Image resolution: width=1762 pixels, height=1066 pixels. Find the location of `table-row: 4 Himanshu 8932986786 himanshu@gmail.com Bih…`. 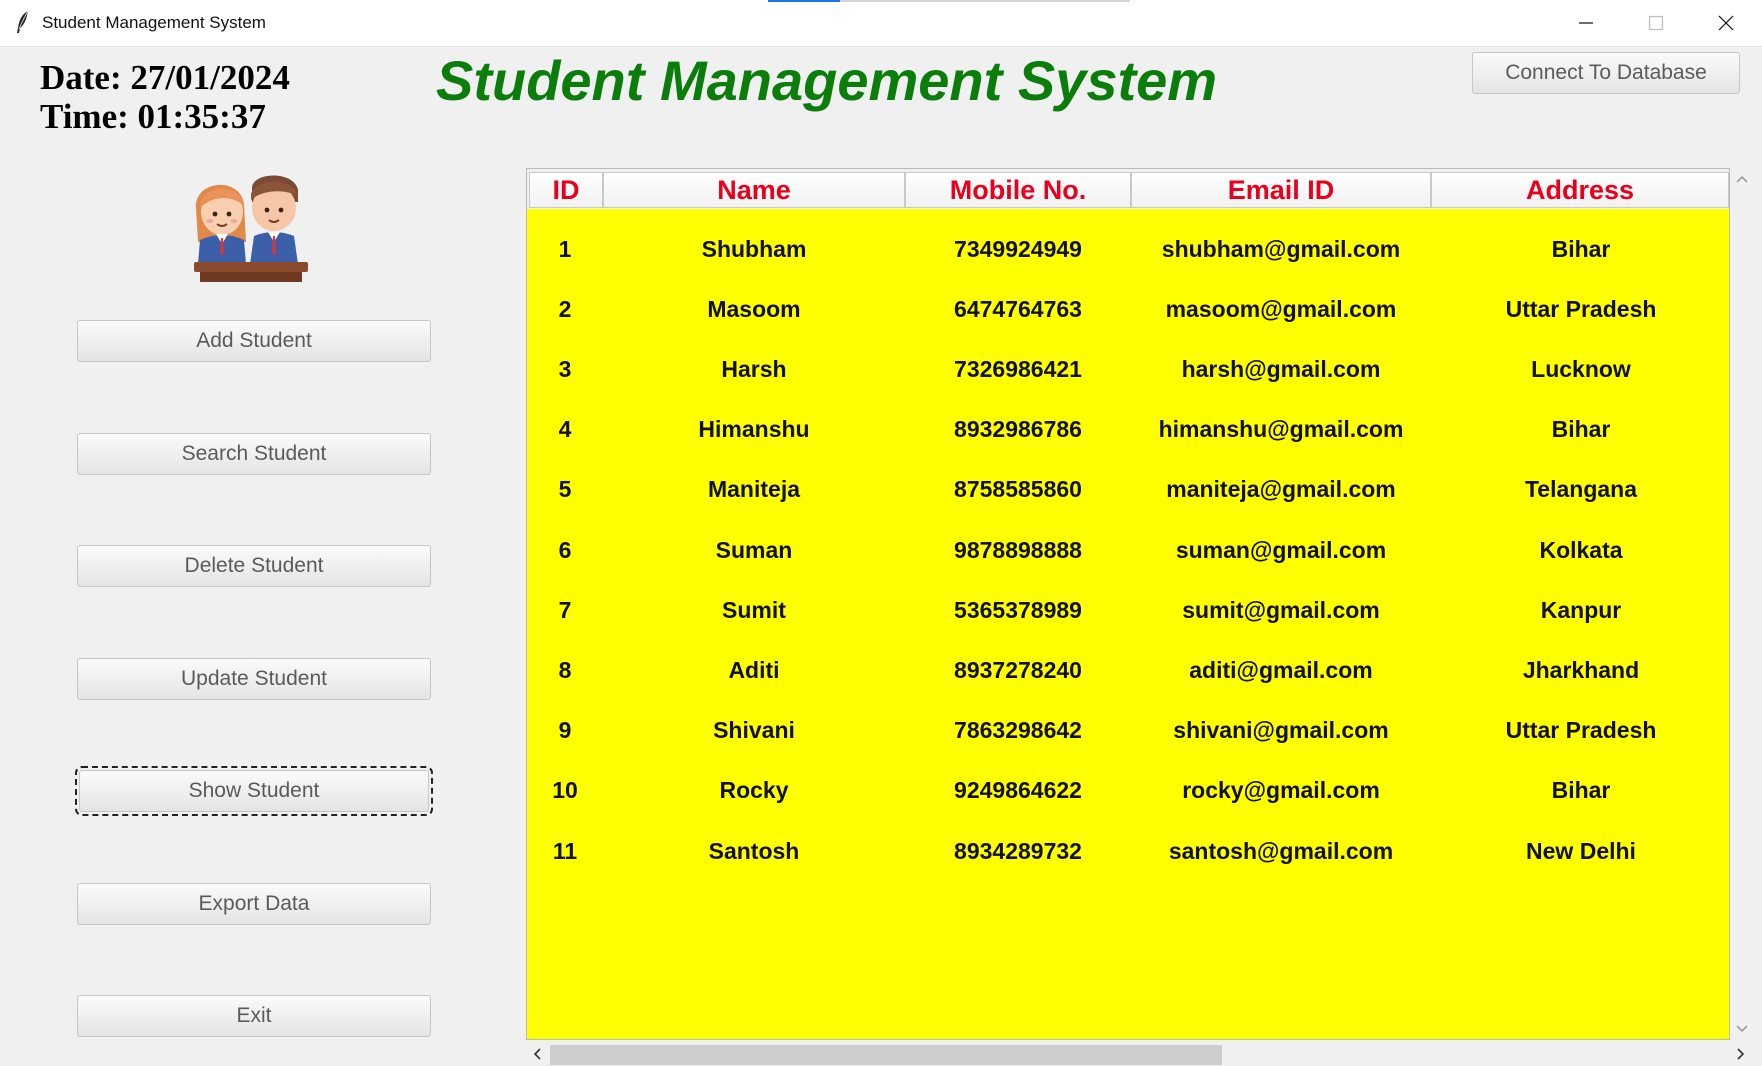

table-row: 4 Himanshu 8932986786 himanshu@gmail.com Bih… is located at coordinates (1128, 430).